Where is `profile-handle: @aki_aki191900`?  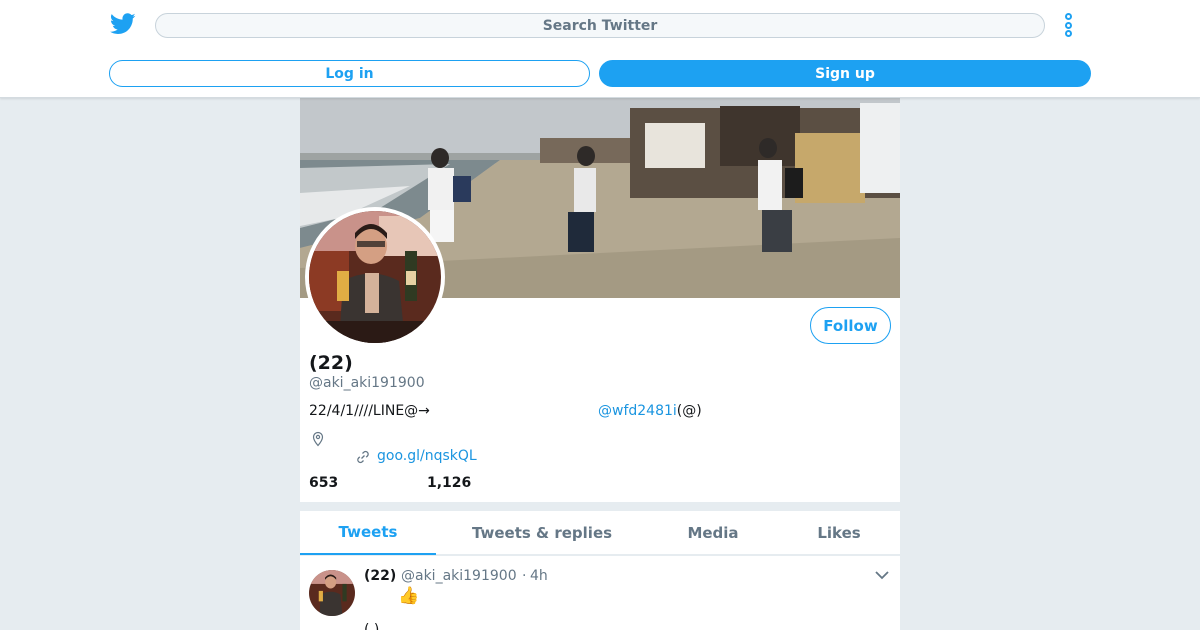
profile-handle: @aki_aki191900 is located at coordinates (367, 383).